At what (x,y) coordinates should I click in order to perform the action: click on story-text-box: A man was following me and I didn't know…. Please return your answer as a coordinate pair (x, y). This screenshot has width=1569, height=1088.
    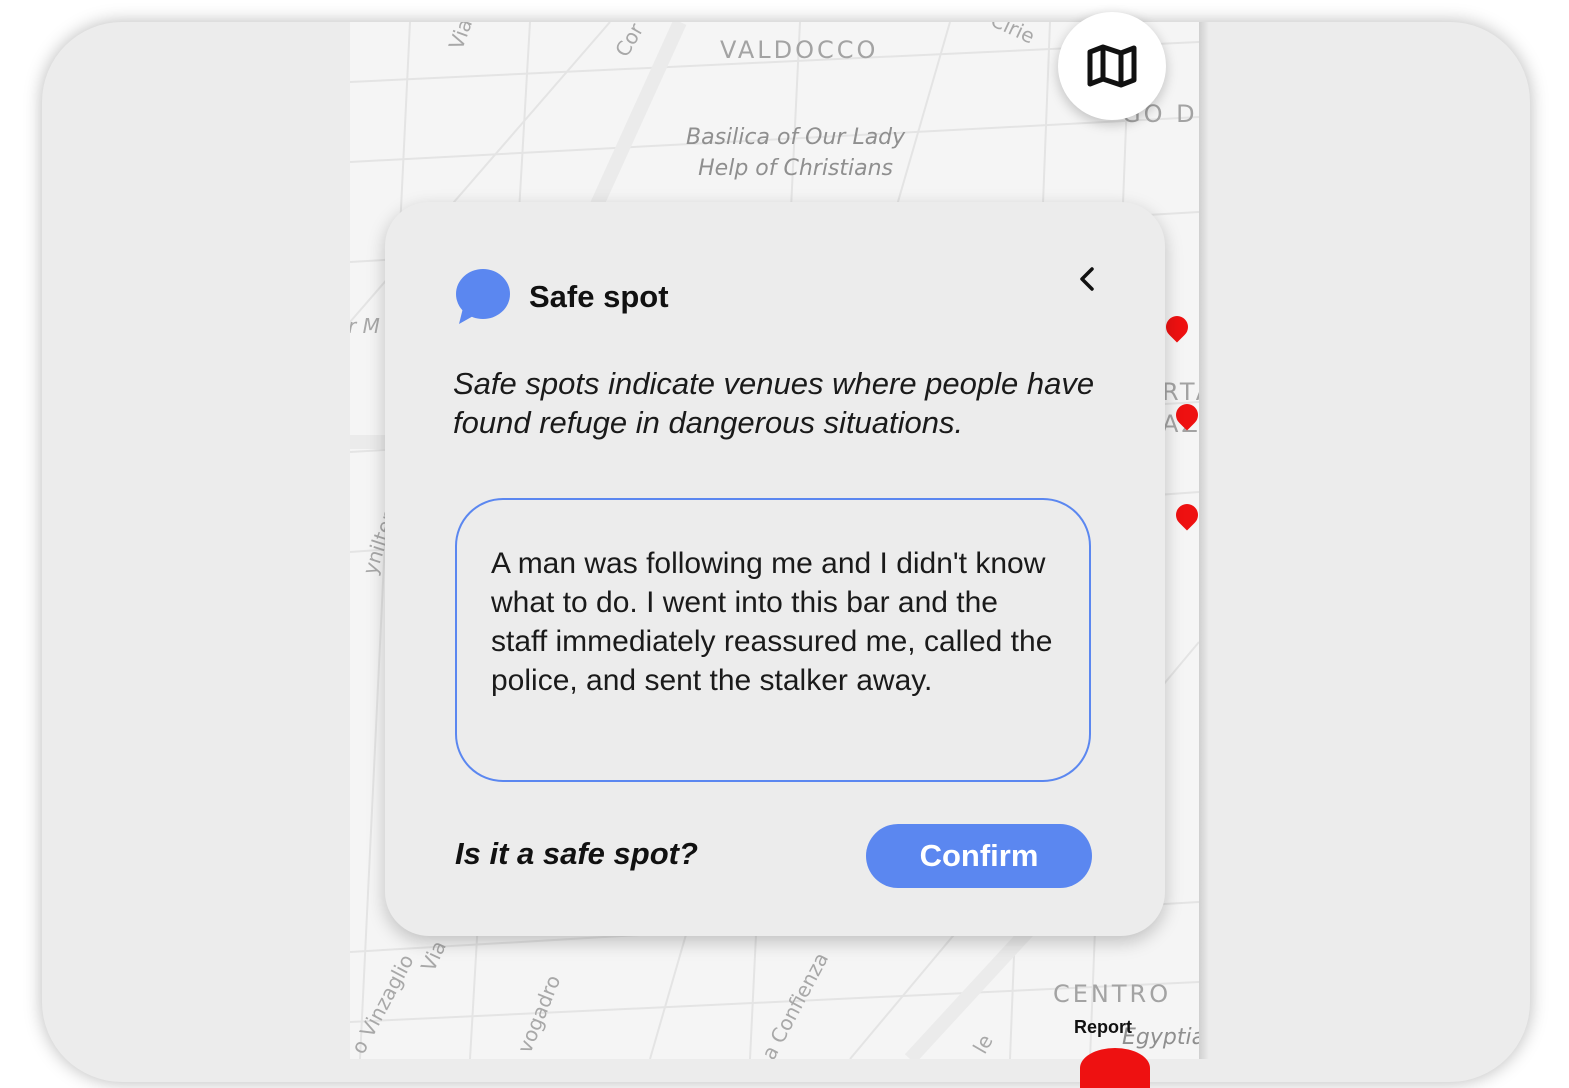
    Looking at the image, I should click on (773, 640).